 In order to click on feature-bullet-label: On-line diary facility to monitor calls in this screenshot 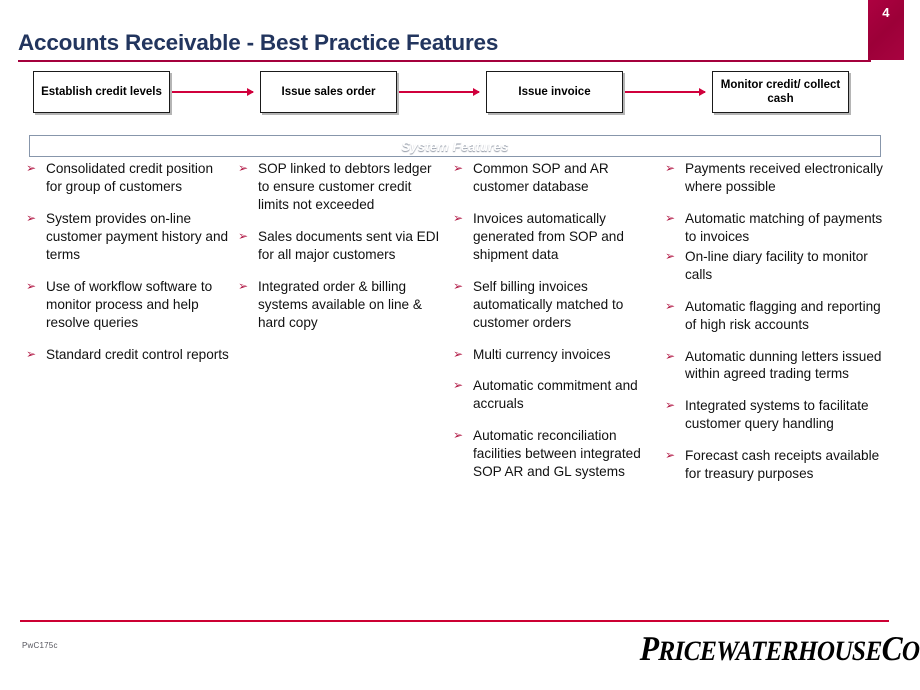, I will do `click(776, 265)`.